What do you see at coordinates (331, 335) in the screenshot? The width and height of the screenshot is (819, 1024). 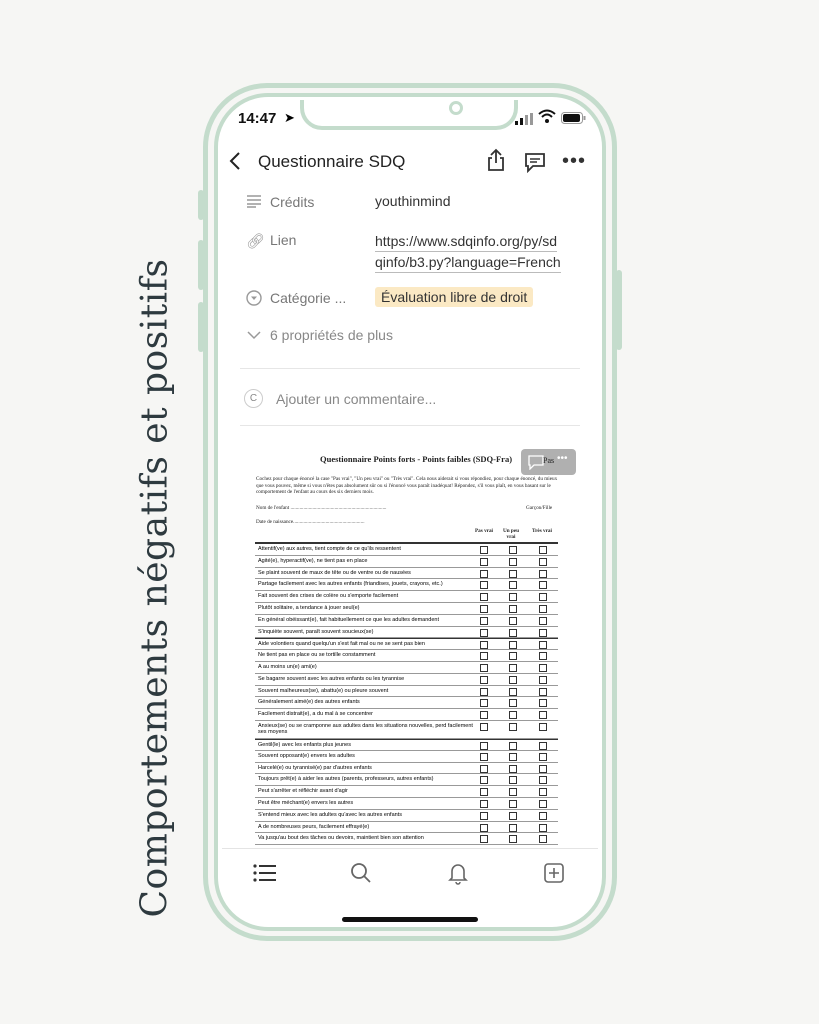 I see `more-properties-button: 6 propriétés de plus` at bounding box center [331, 335].